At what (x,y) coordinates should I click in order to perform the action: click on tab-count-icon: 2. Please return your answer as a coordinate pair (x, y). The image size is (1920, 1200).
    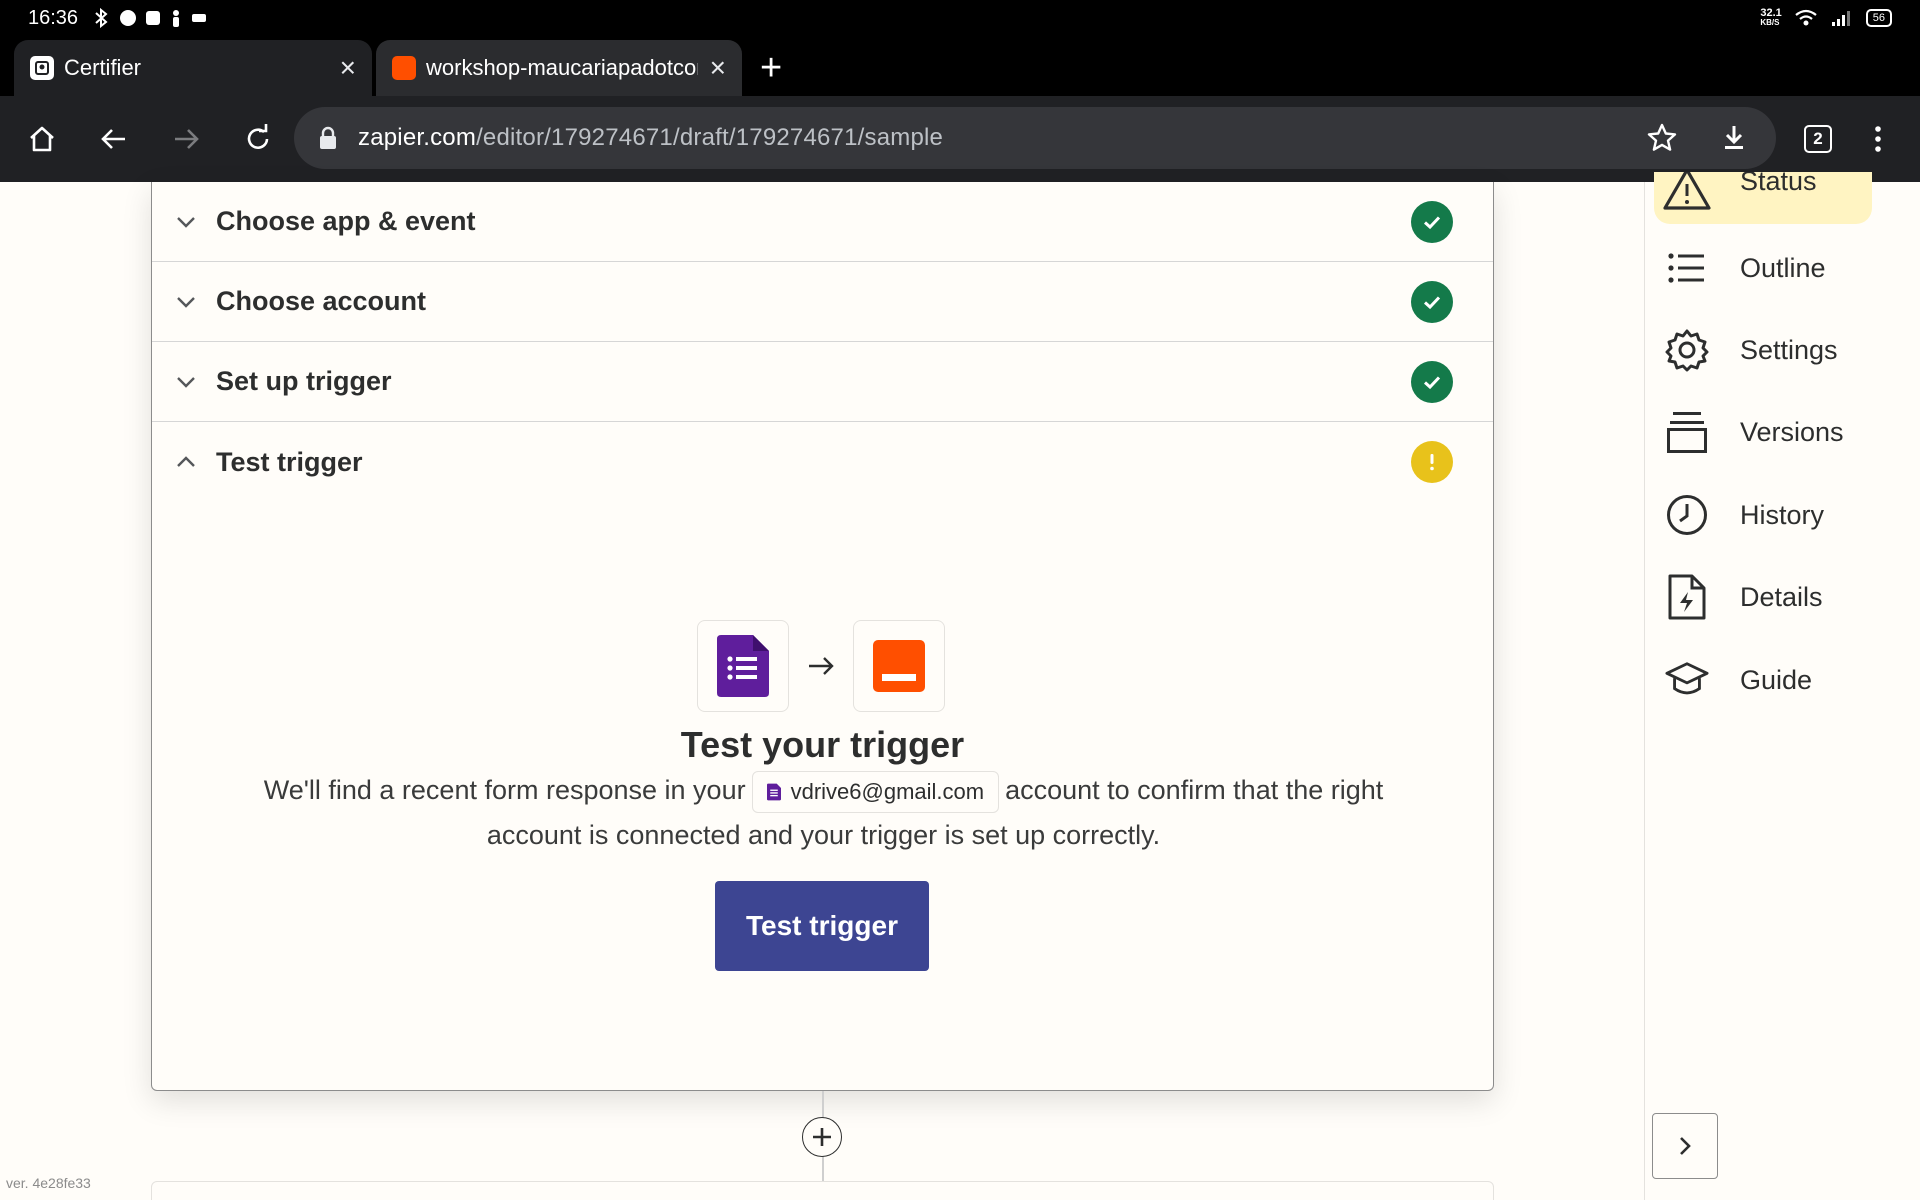
    Looking at the image, I should click on (1818, 139).